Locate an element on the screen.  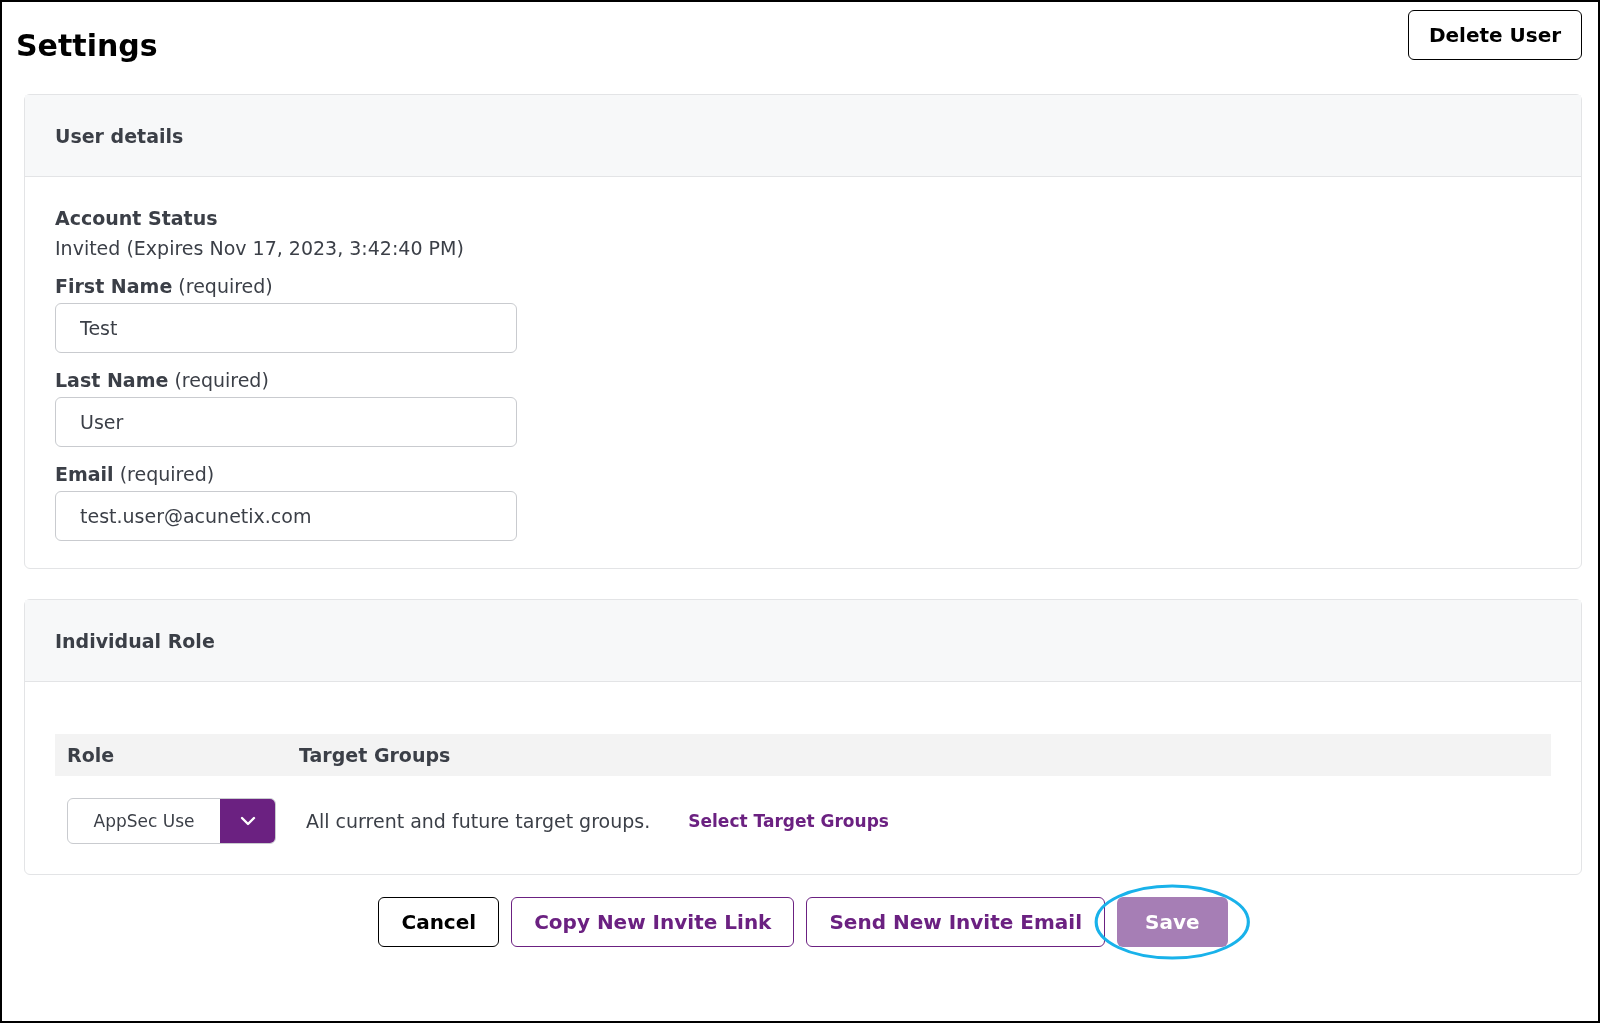
footer-button: Copy New Invite Link is located at coordinates (653, 922).